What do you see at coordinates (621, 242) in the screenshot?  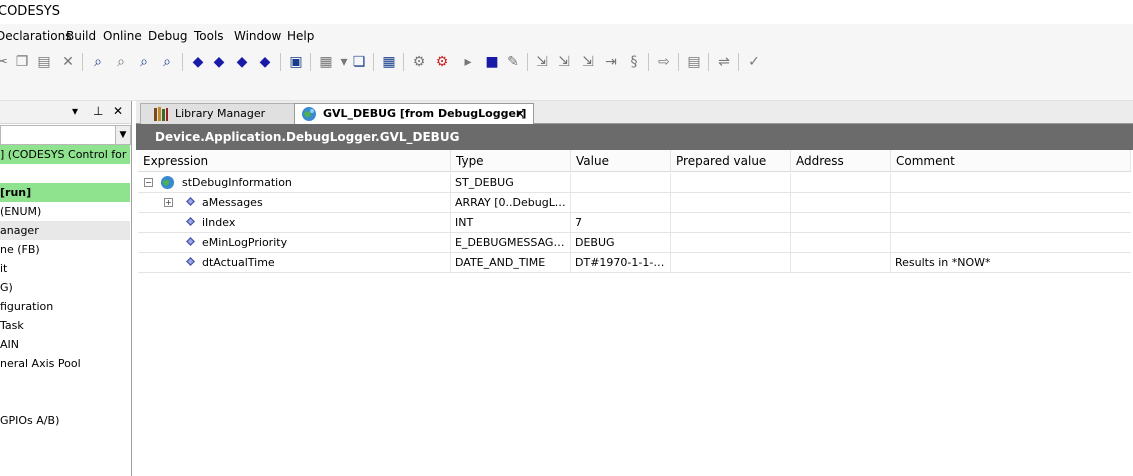 I see `cell-value: DEBUG` at bounding box center [621, 242].